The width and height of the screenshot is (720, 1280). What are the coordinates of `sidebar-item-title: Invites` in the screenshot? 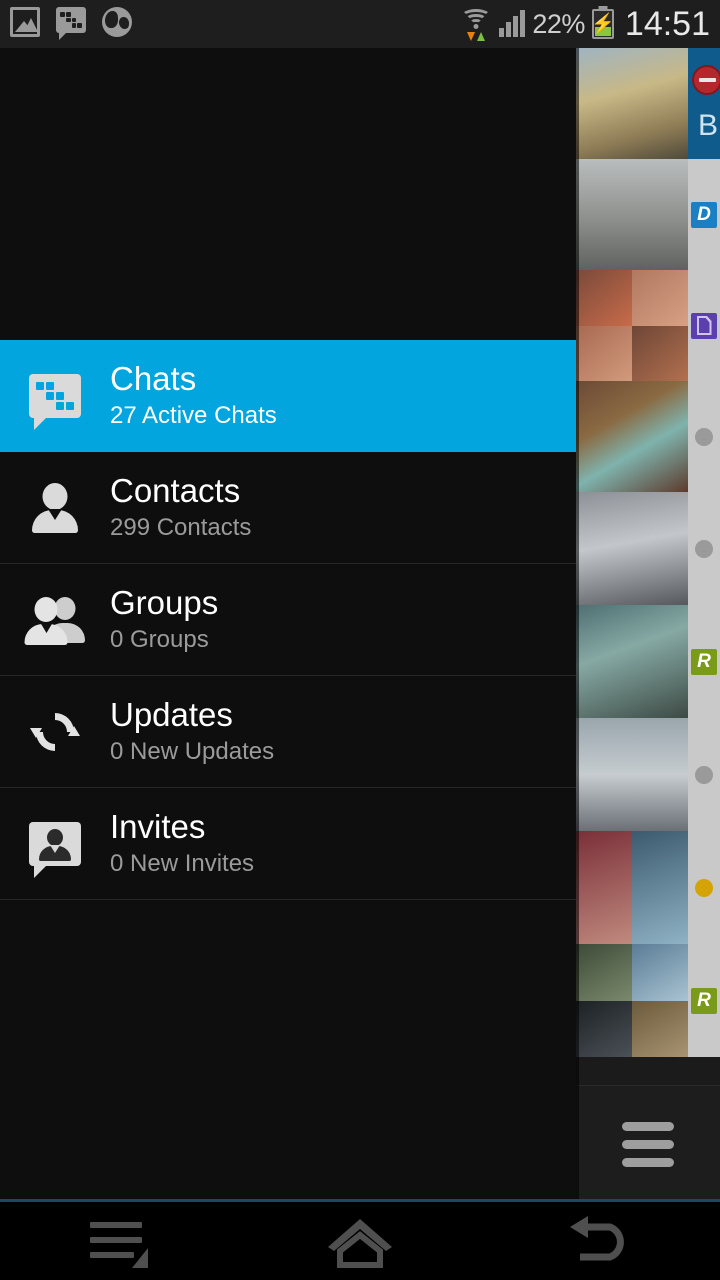 It's located at (158, 826).